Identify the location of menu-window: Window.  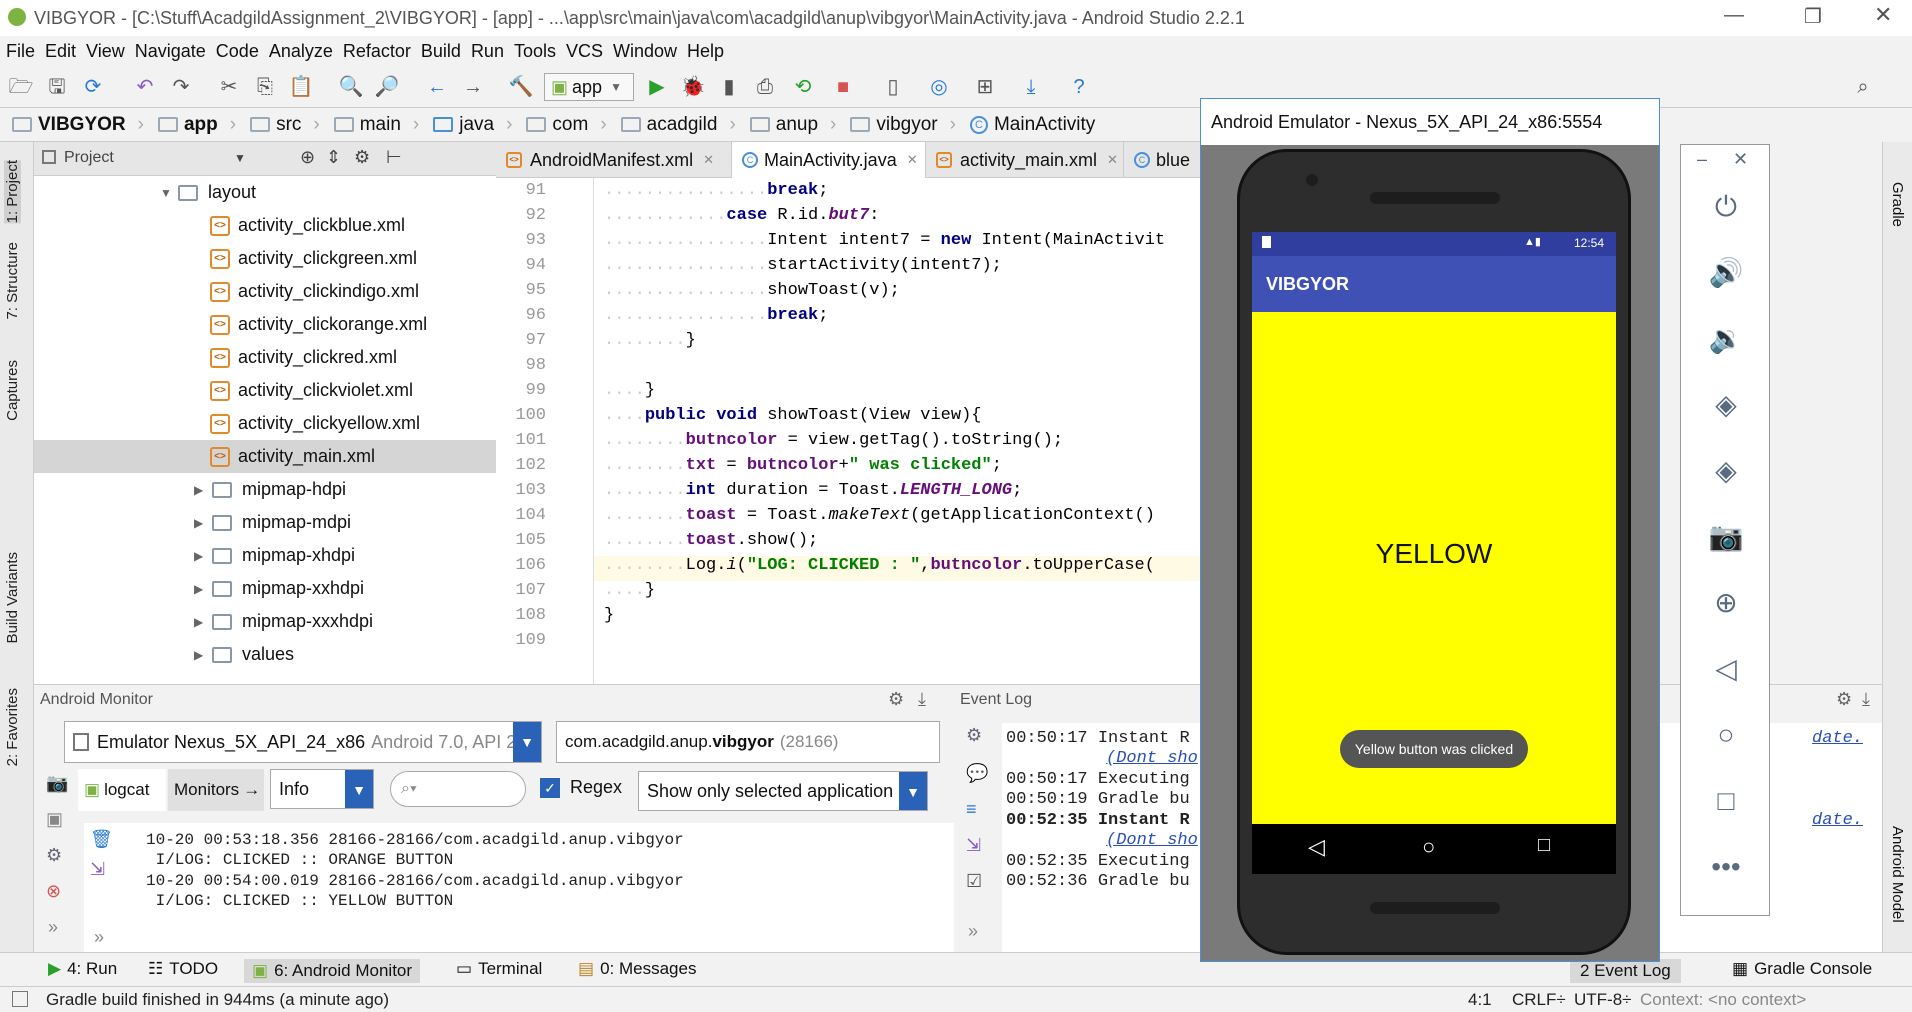
(645, 51).